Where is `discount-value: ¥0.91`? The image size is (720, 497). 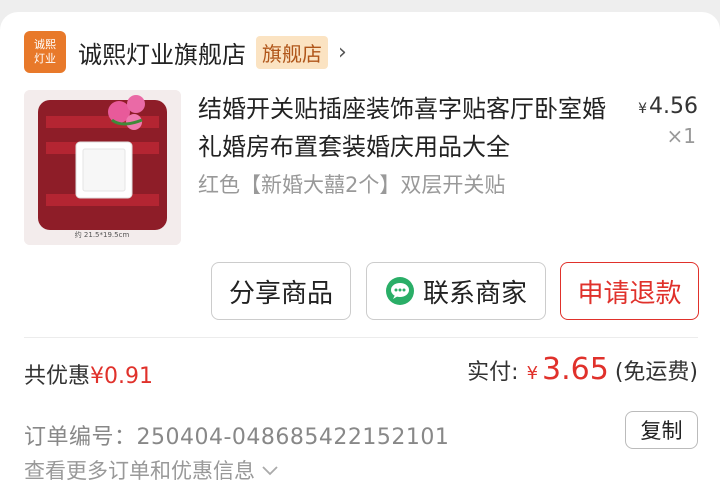
discount-value: ¥0.91 is located at coordinates (121, 376).